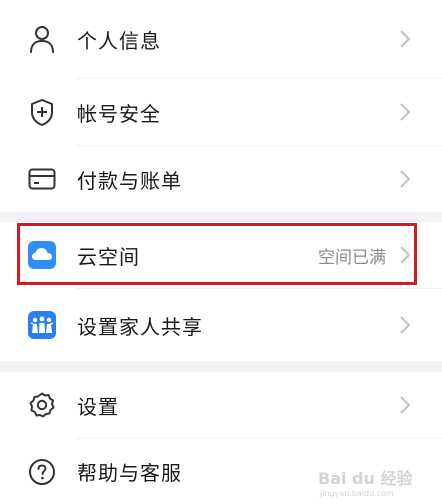 The image size is (442, 504). What do you see at coordinates (42, 325) in the screenshot?
I see `family-icon` at bounding box center [42, 325].